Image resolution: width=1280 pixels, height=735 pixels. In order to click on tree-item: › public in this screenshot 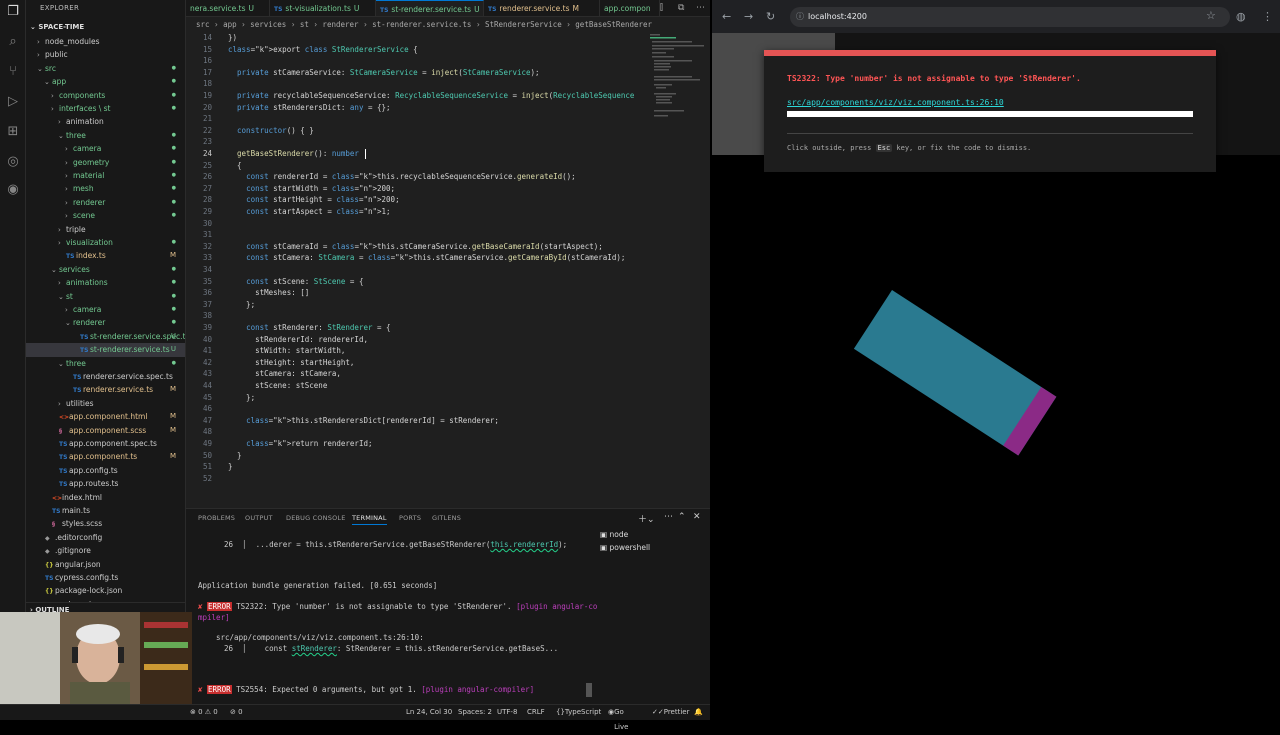, I will do `click(105, 54)`.